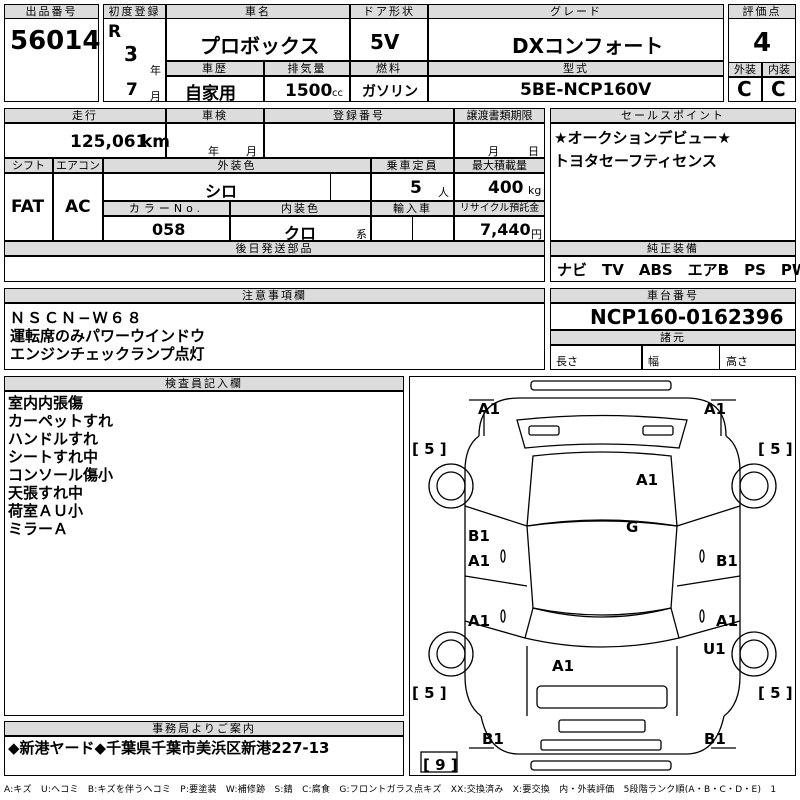 This screenshot has width=800, height=800. What do you see at coordinates (673, 115) in the screenshot?
I see `sales-points-label: セールスポイント` at bounding box center [673, 115].